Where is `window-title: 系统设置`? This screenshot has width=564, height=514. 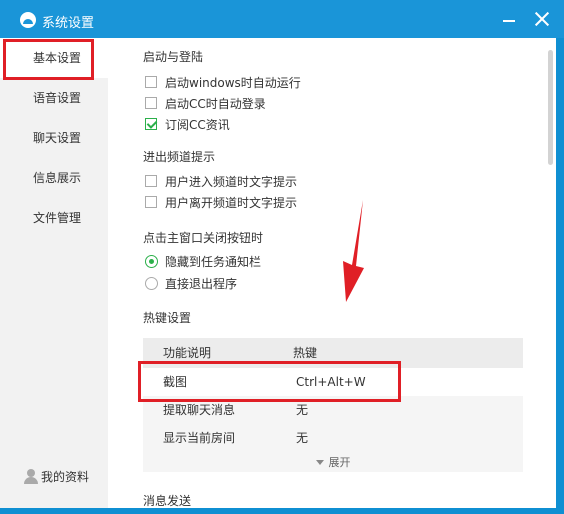 window-title: 系统设置 is located at coordinates (68, 23).